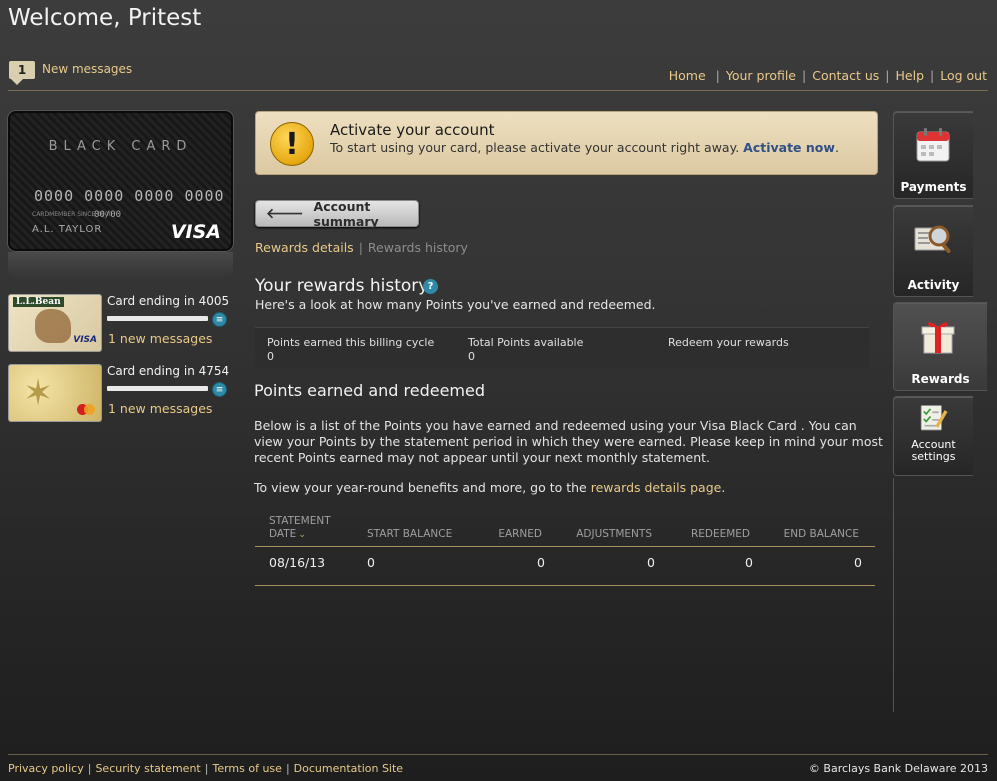 The image size is (997, 781). Describe the element at coordinates (304, 247) in the screenshot. I see `rewards-details-link: Rewards details` at that location.